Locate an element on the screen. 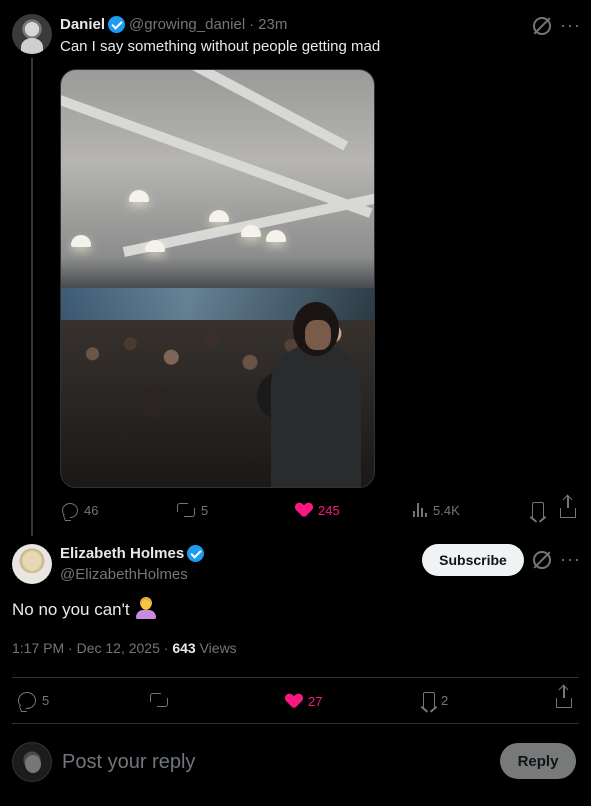  reply-input is located at coordinates (272, 762).